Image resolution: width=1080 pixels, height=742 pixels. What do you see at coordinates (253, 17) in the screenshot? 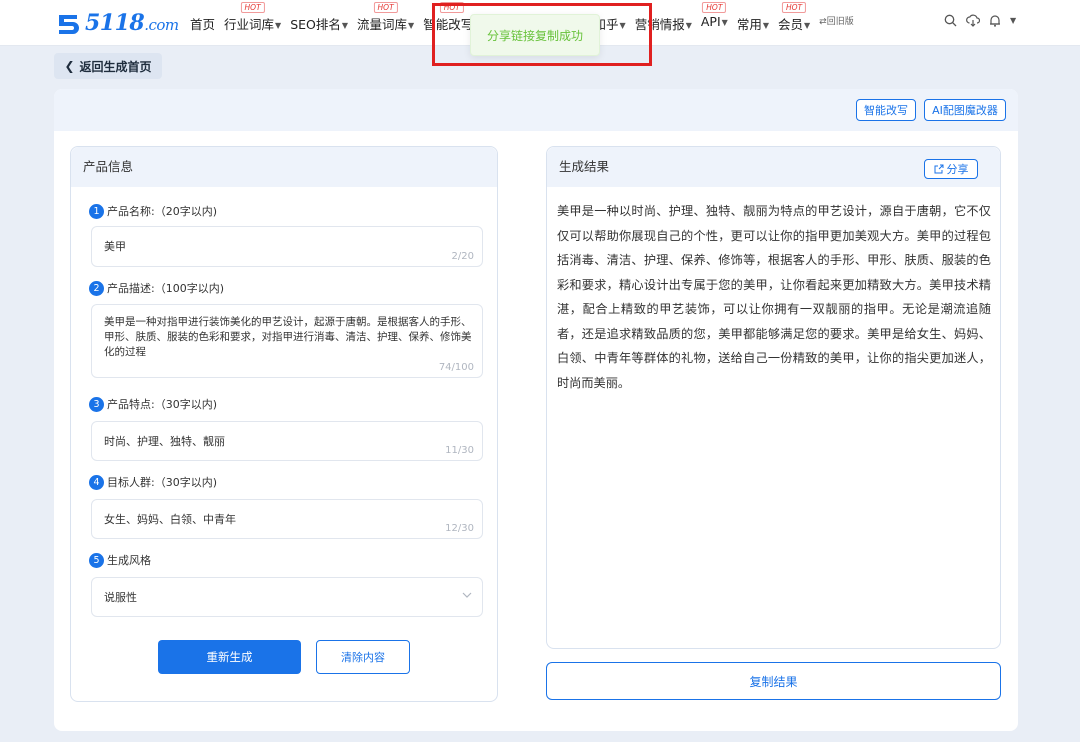
I see `nav-item-industry-words: HOT 行业词库▼` at bounding box center [253, 17].